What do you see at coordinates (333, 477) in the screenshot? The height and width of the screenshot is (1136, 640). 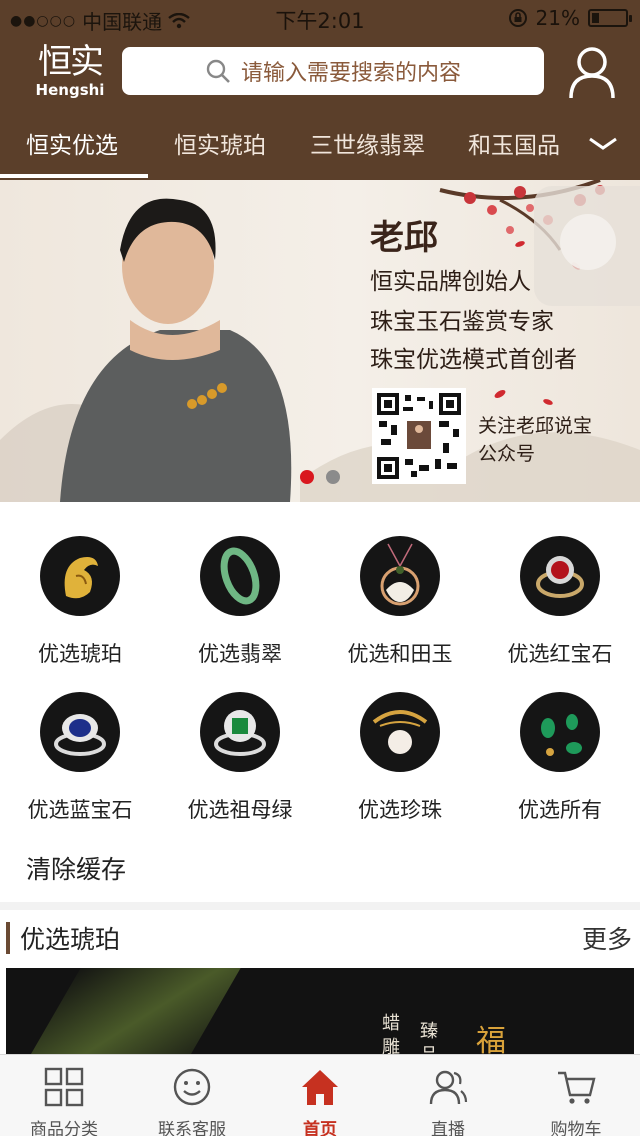 I see `carousel-dot` at bounding box center [333, 477].